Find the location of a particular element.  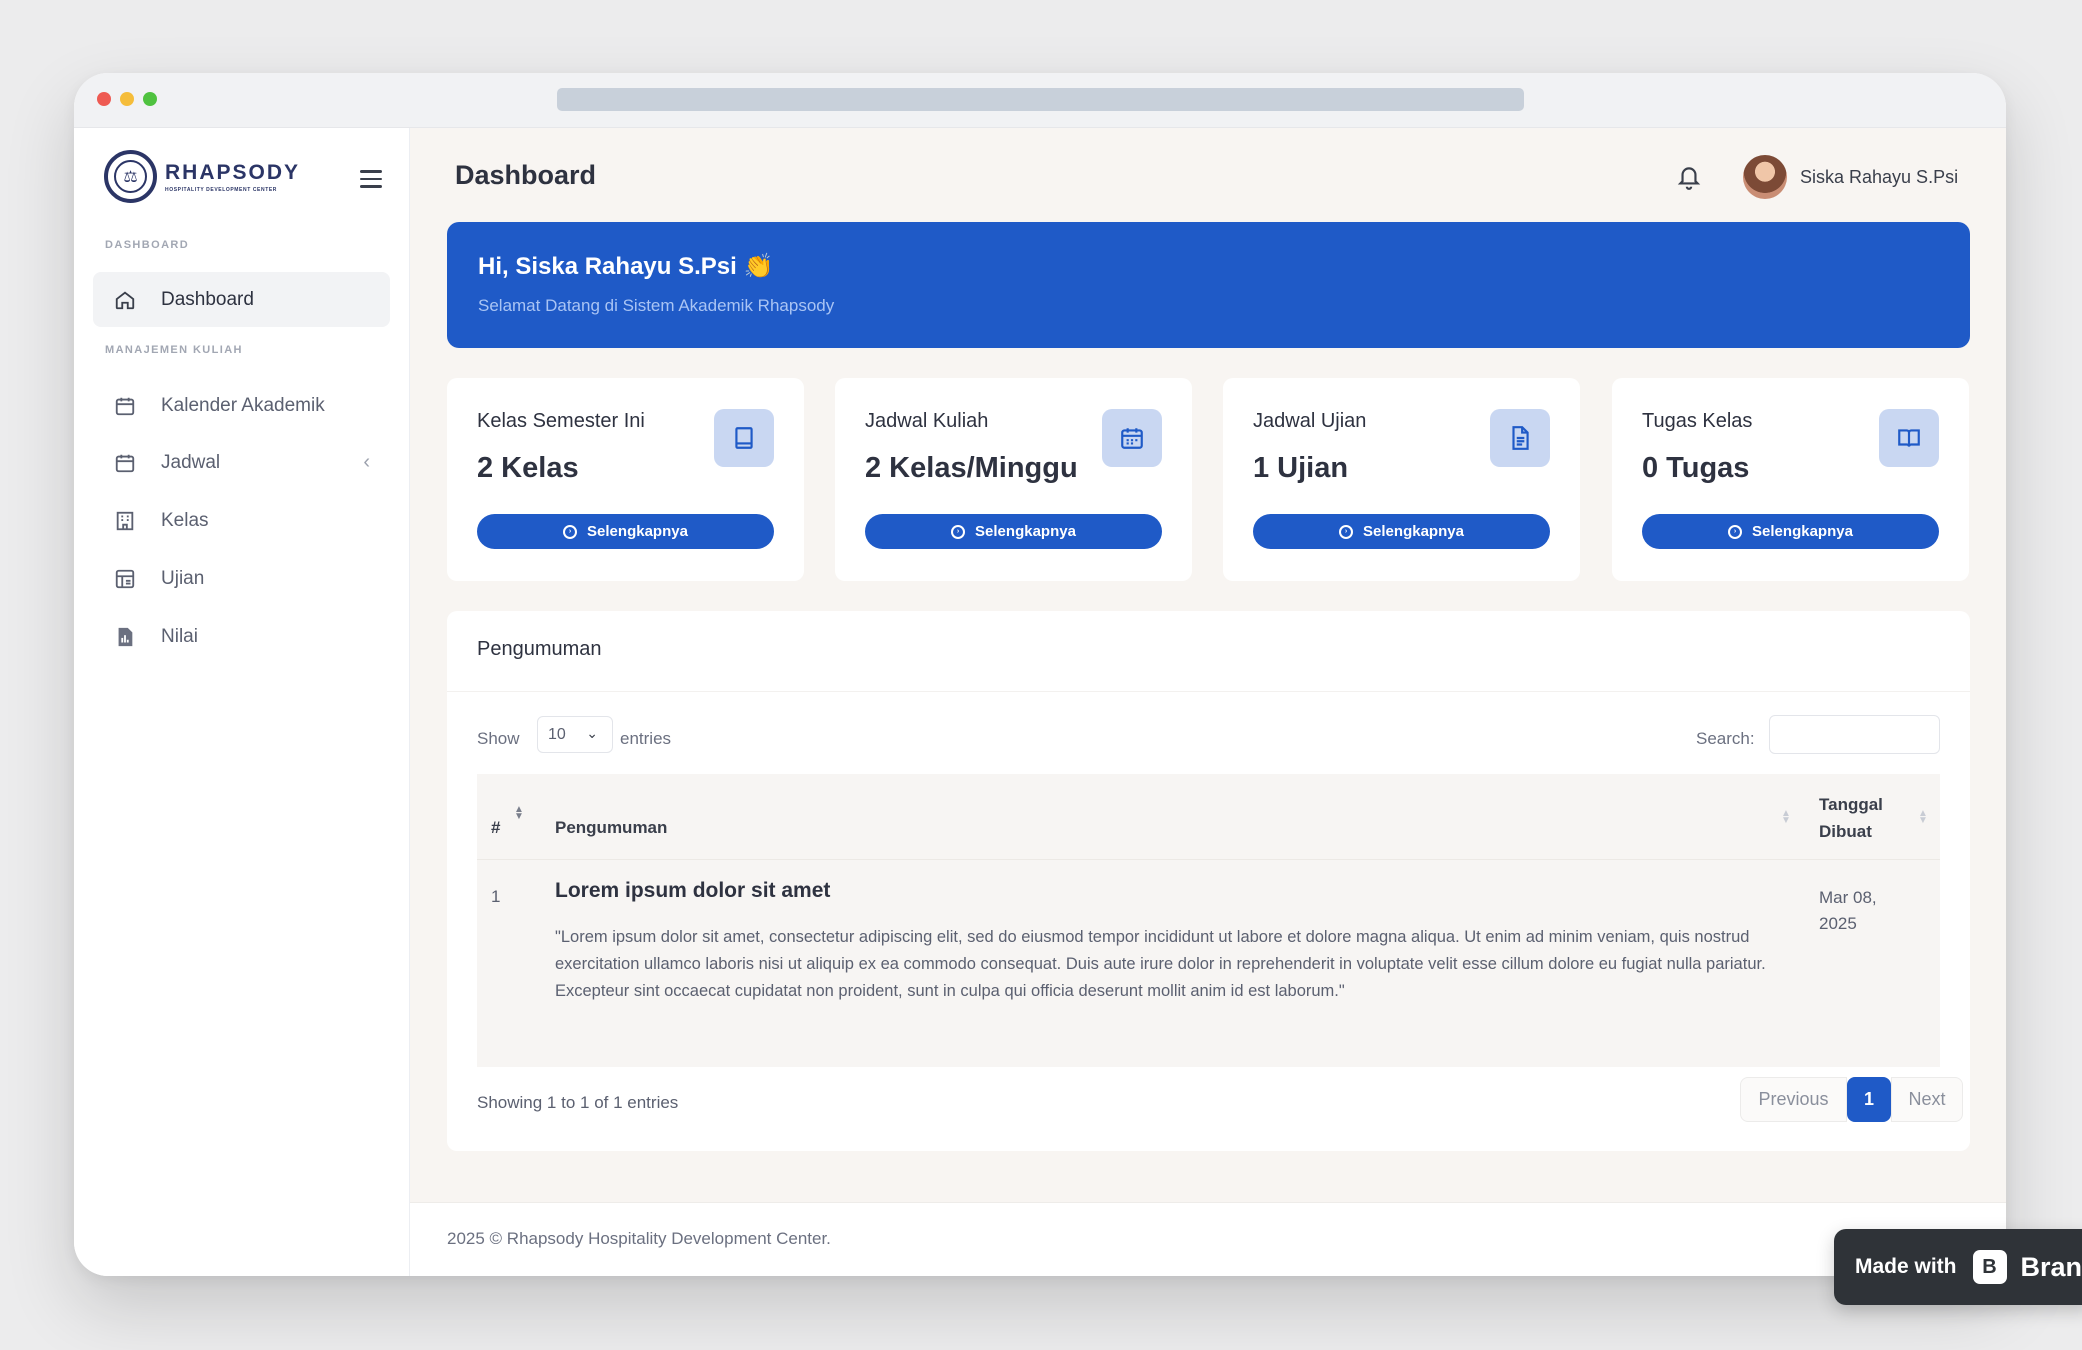

sidebar-item-label: Dashboard is located at coordinates (207, 299).